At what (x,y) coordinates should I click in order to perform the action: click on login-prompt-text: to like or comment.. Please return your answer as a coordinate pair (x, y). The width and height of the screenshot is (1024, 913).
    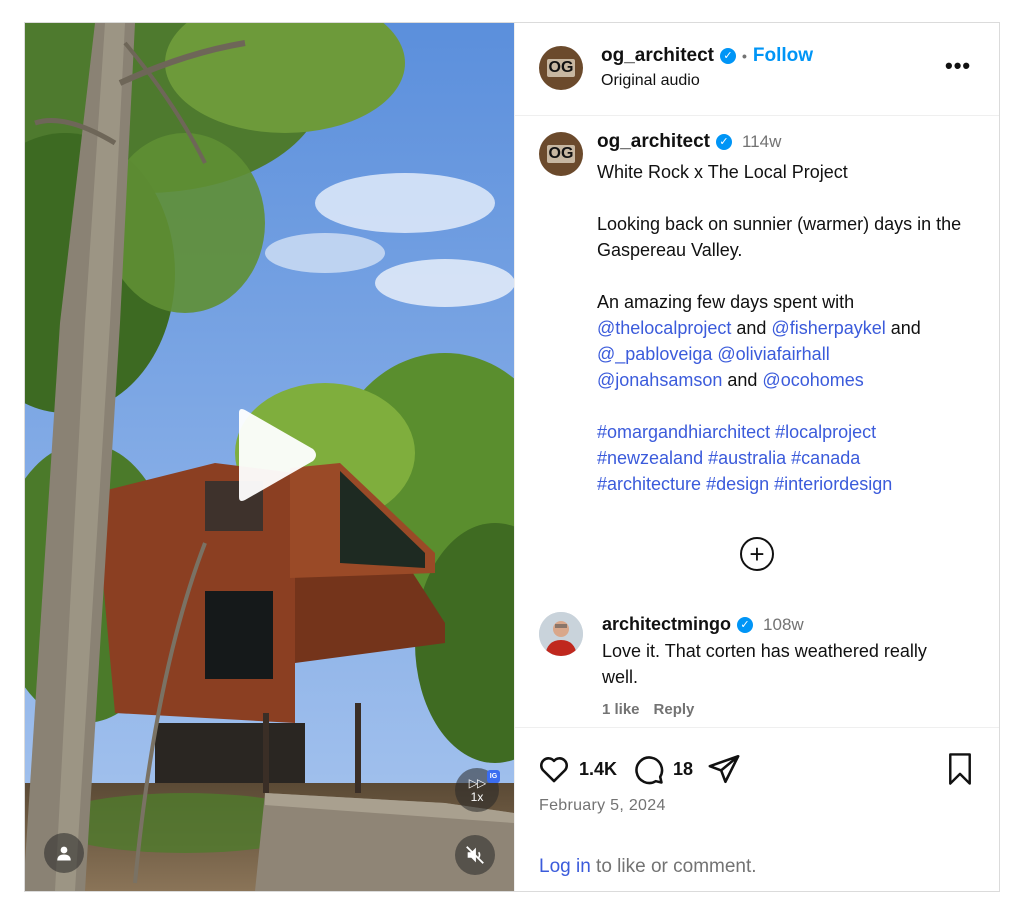
    Looking at the image, I should click on (673, 866).